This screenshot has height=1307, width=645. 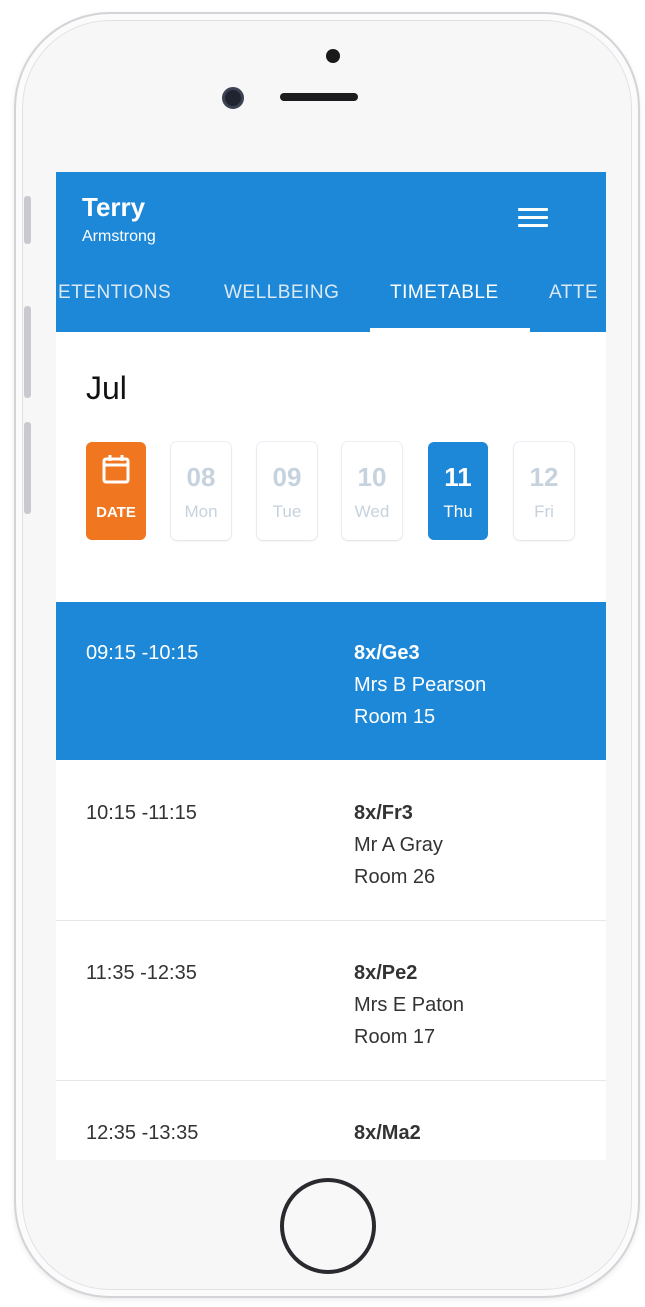 I want to click on lesson-time: 11:35 -12:35, so click(x=141, y=973).